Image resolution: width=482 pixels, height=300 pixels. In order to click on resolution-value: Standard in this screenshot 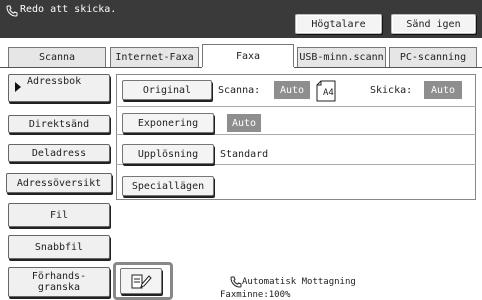, I will do `click(244, 154)`.